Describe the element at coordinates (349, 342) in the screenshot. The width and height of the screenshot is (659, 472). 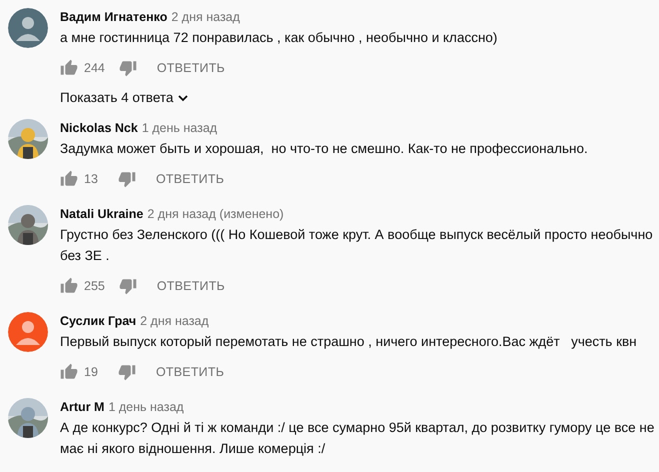
I see `comment-text: Первый выпуск который перемотать не страшно , ничего интересного.Вас ждёт учесть квн` at that location.